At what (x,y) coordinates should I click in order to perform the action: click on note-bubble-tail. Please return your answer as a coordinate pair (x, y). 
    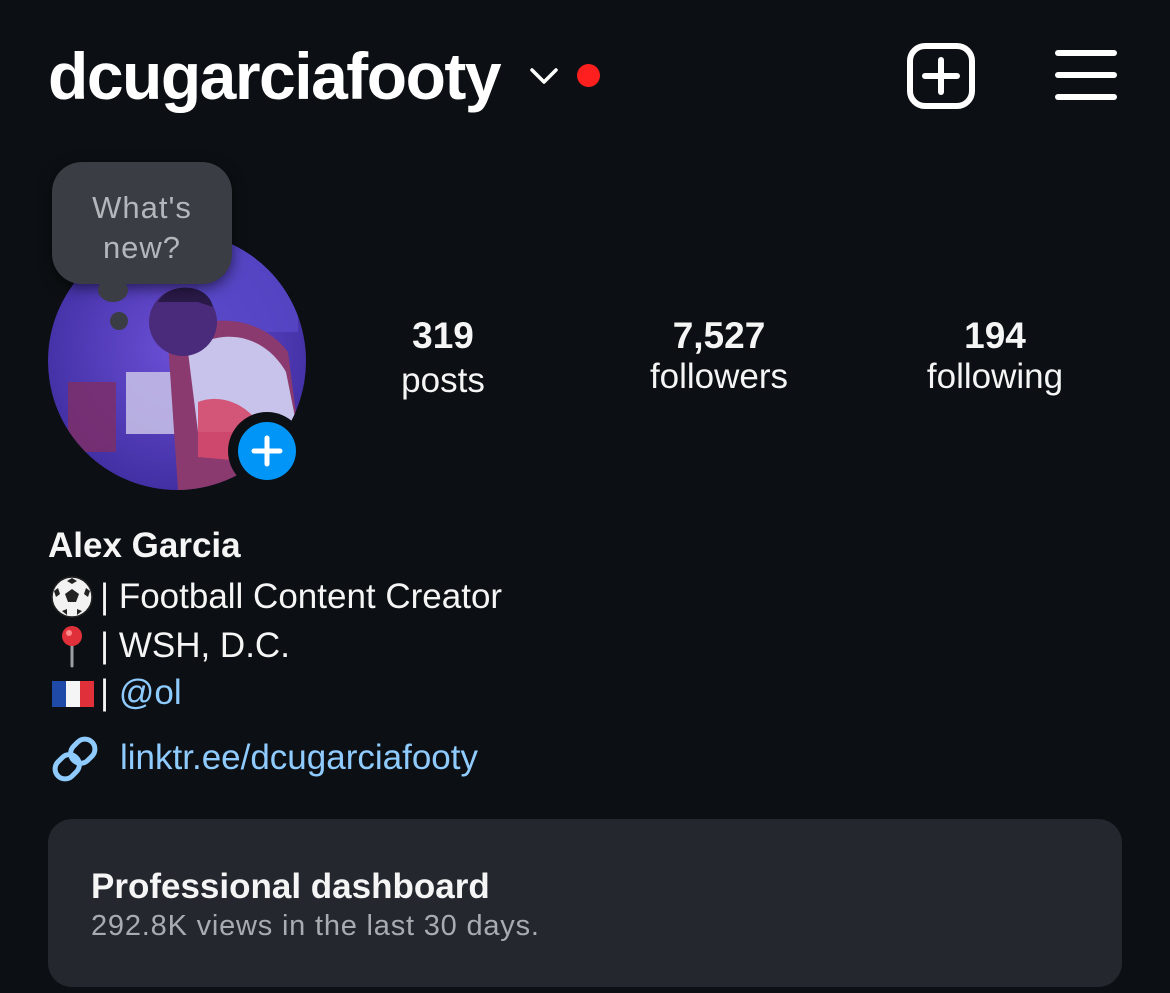
    Looking at the image, I should click on (113, 290).